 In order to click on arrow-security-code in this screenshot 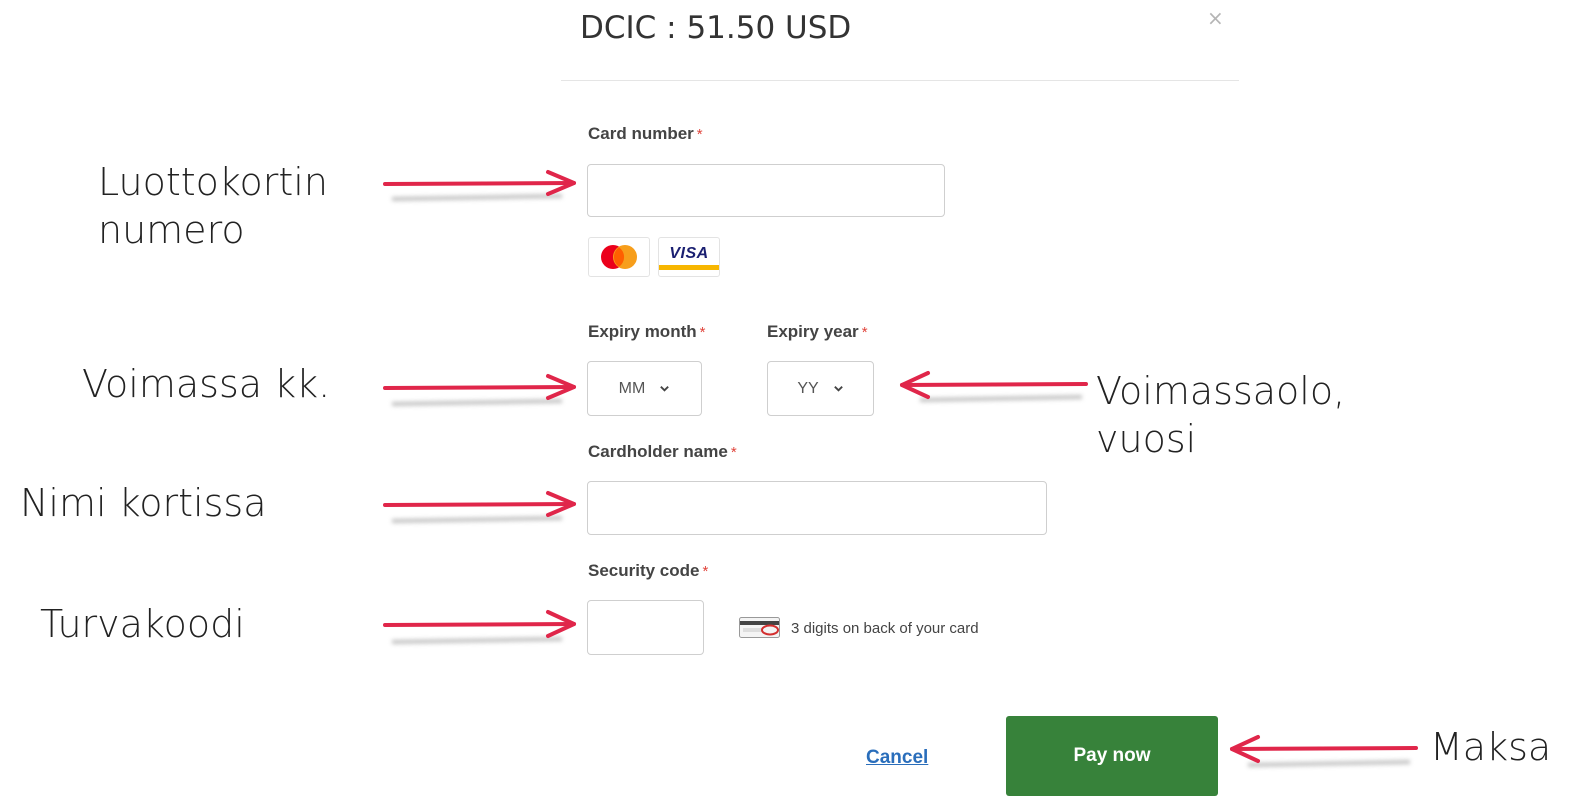, I will do `click(479, 624)`.